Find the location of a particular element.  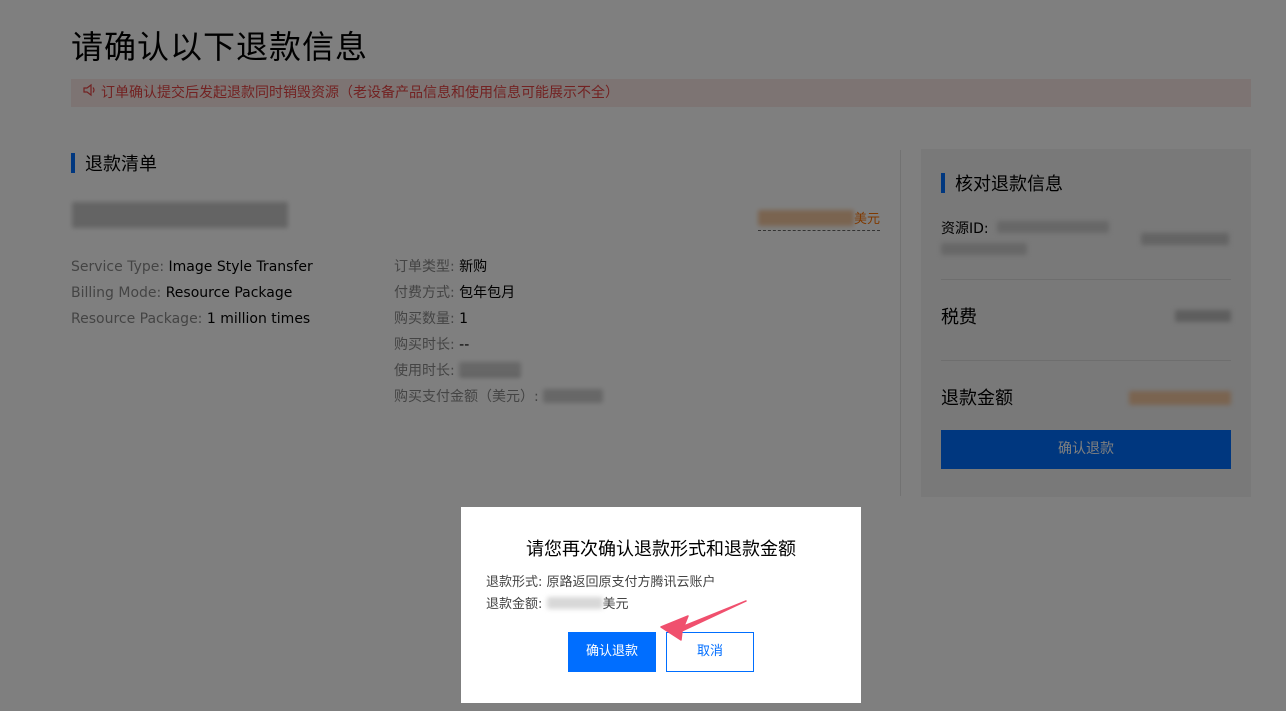

refund-method-row: 退款形式: 原路返回原支付方腾讯云账户 is located at coordinates (601, 582).